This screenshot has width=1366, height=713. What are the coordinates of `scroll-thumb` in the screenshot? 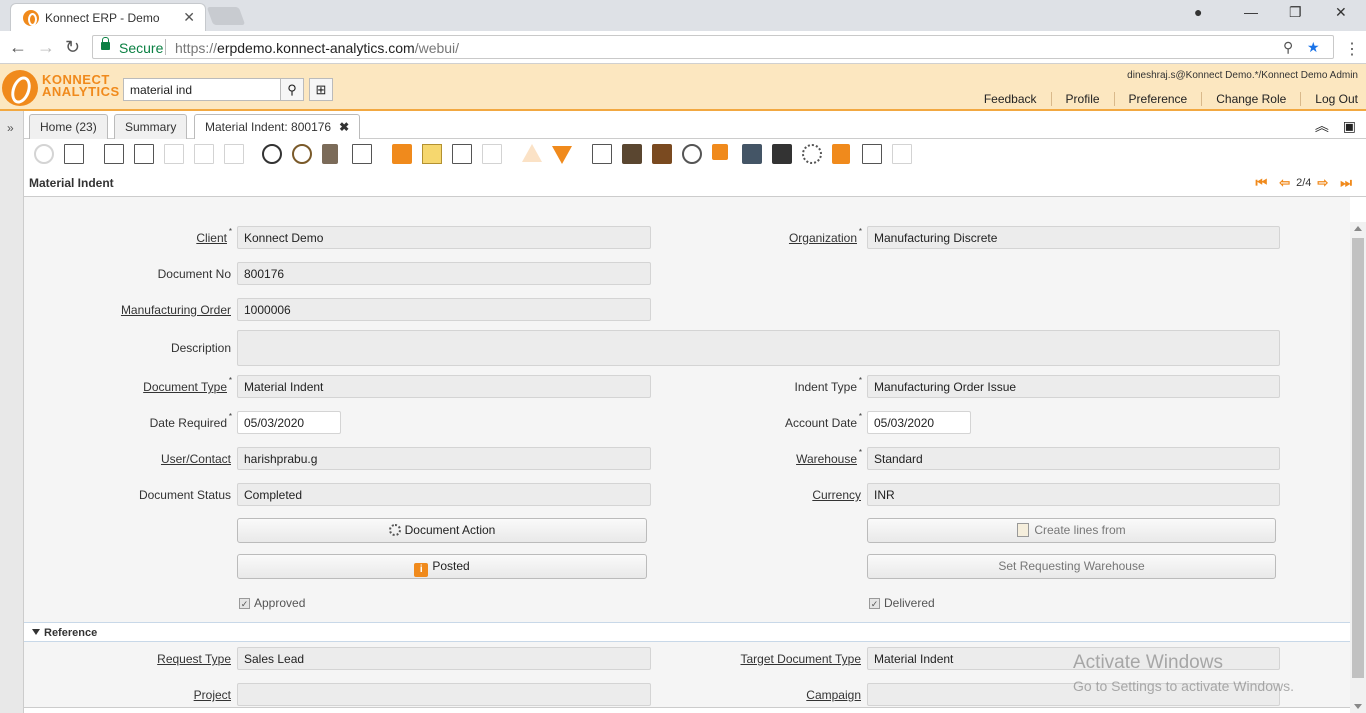 It's located at (1358, 458).